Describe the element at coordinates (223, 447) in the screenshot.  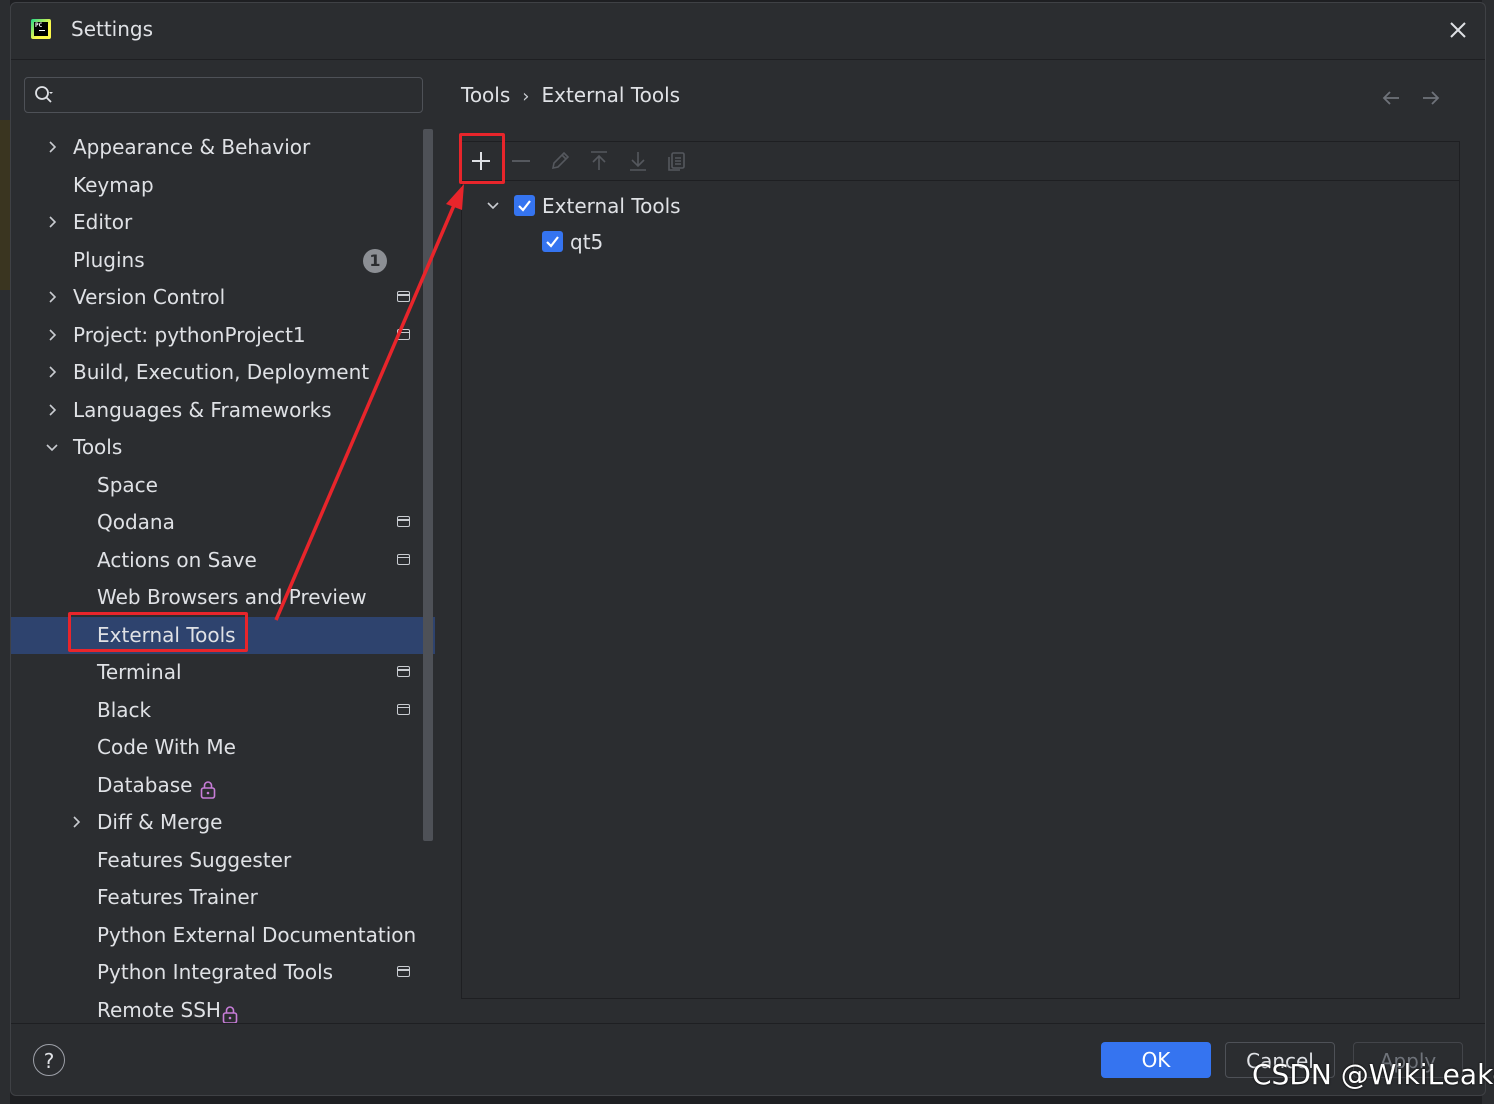
I see `sidebar-item-tools: Tools` at that location.